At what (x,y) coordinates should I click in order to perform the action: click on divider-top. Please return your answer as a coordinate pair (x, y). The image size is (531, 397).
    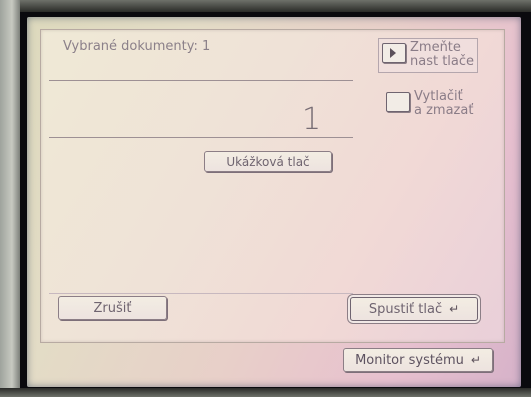
    Looking at the image, I should click on (201, 80).